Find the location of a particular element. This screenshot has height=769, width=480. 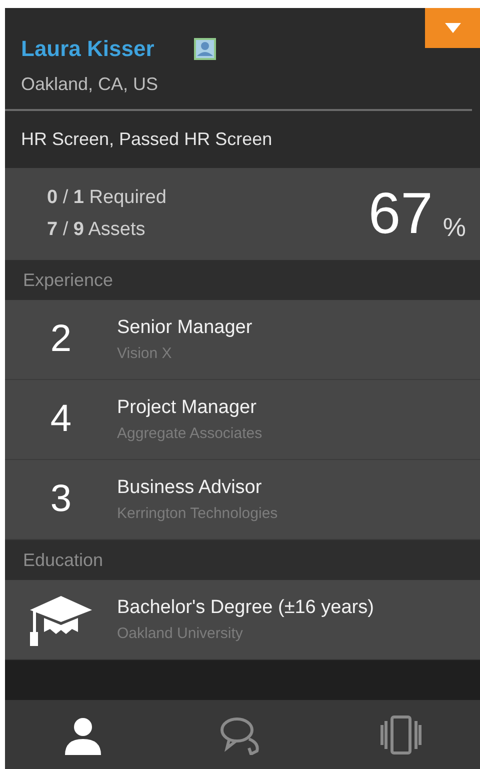

job-title: Project Manager is located at coordinates (187, 408).